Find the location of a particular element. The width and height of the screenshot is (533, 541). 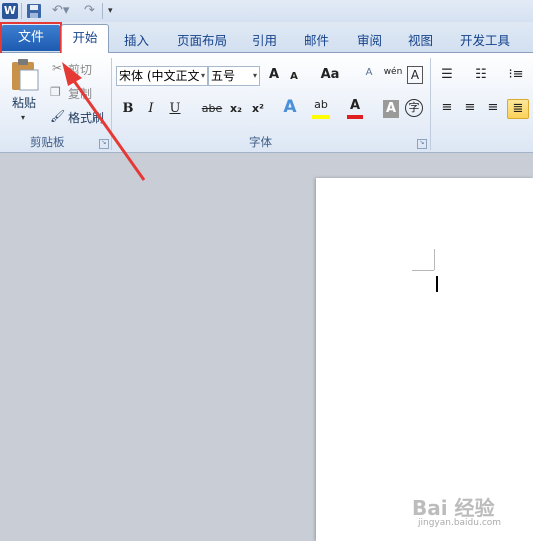

copy-icon: ❐ is located at coordinates (55, 92).